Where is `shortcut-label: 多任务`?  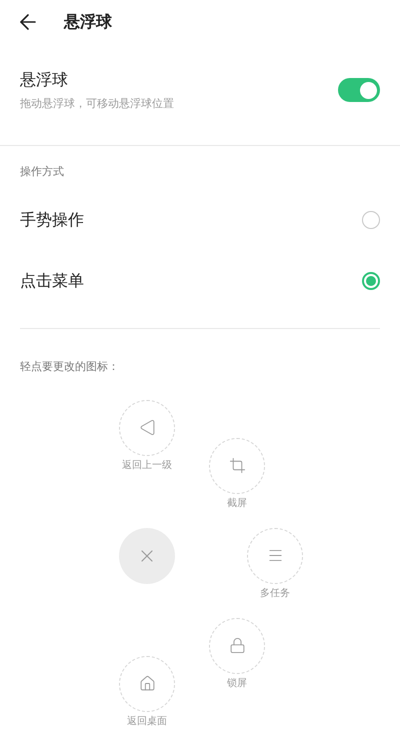 shortcut-label: 多任务 is located at coordinates (275, 593).